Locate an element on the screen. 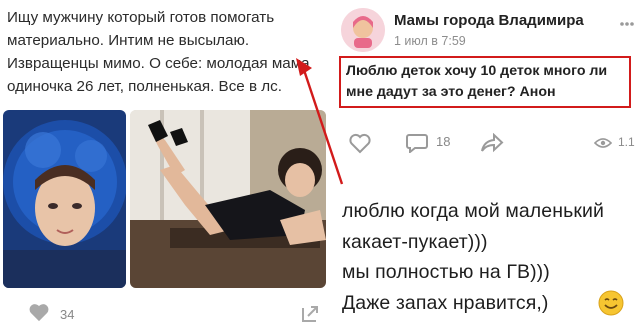  comment-count: 18 is located at coordinates (443, 141).